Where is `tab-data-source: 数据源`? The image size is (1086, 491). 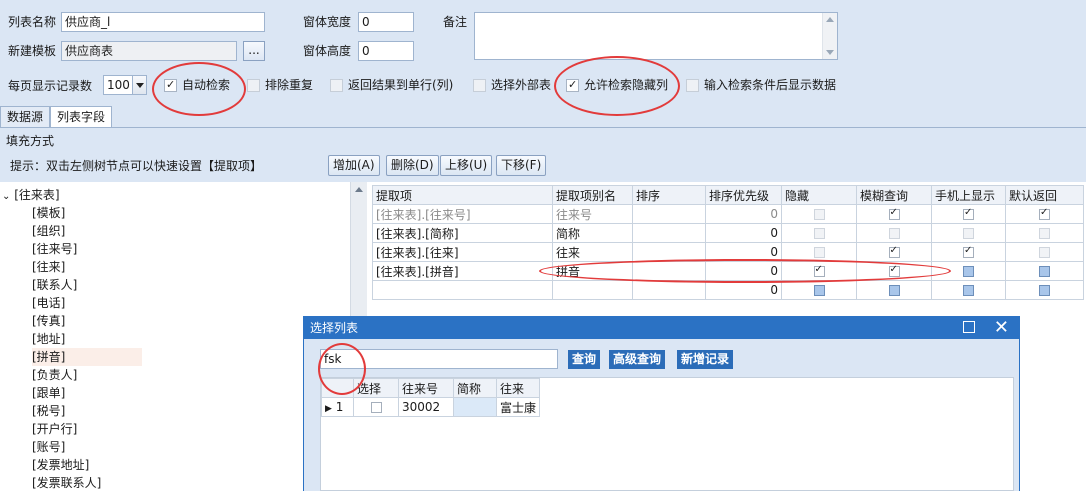 tab-data-source: 数据源 is located at coordinates (25, 117).